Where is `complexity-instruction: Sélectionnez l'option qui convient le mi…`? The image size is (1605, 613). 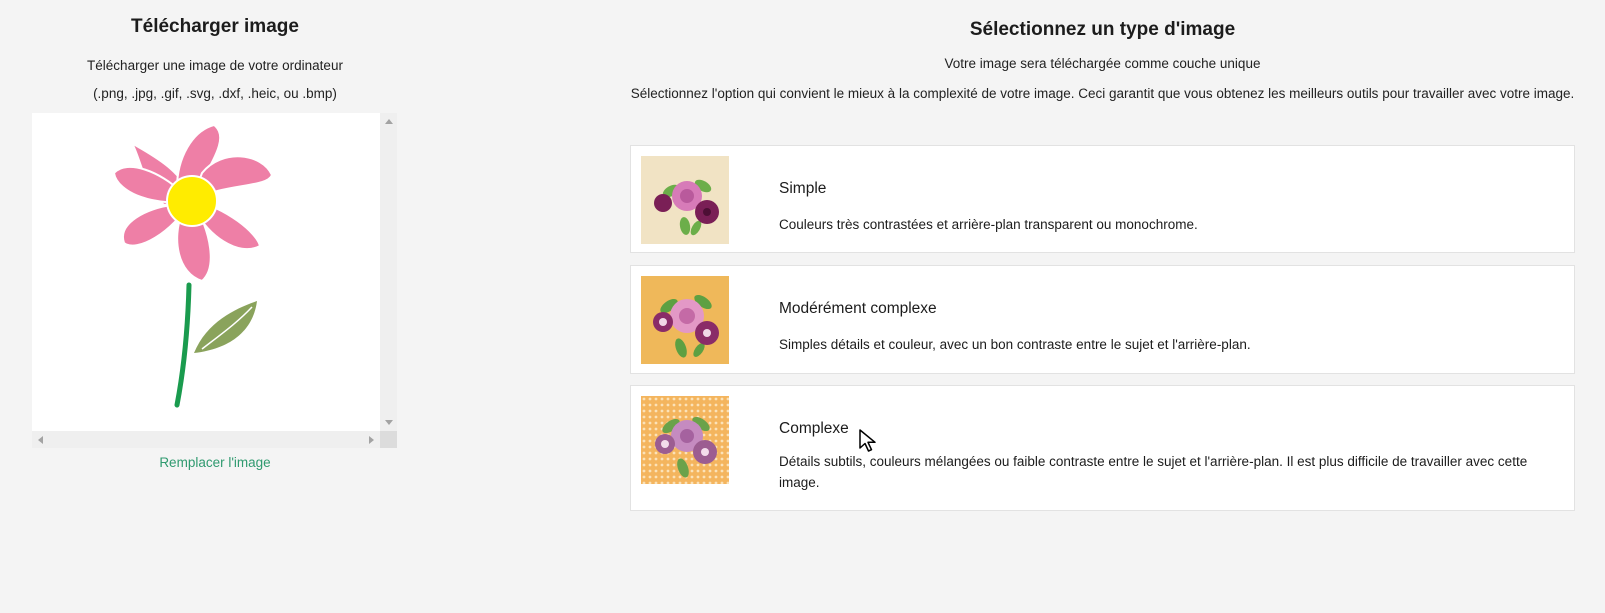 complexity-instruction: Sélectionnez l'option qui convient le mi… is located at coordinates (1102, 93).